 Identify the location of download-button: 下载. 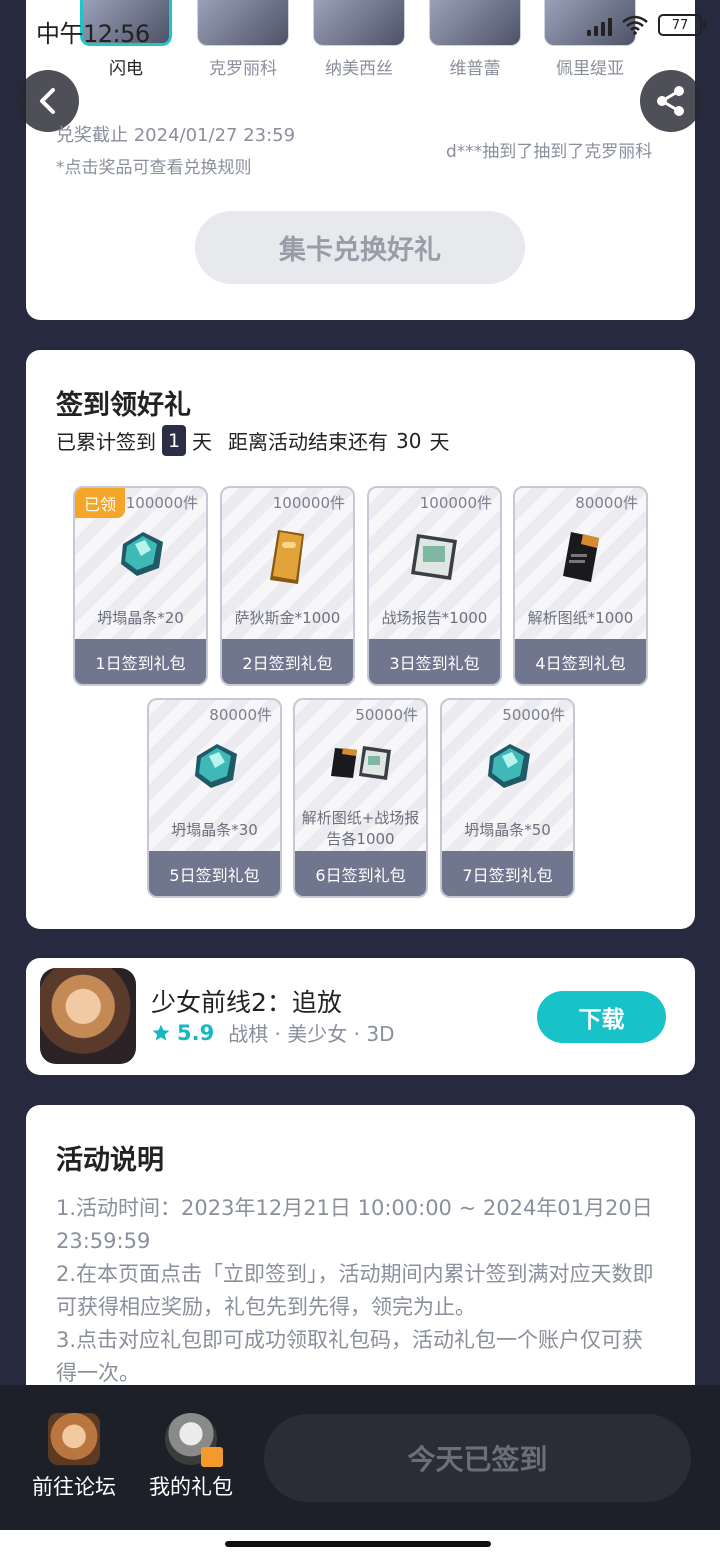
(601, 1017).